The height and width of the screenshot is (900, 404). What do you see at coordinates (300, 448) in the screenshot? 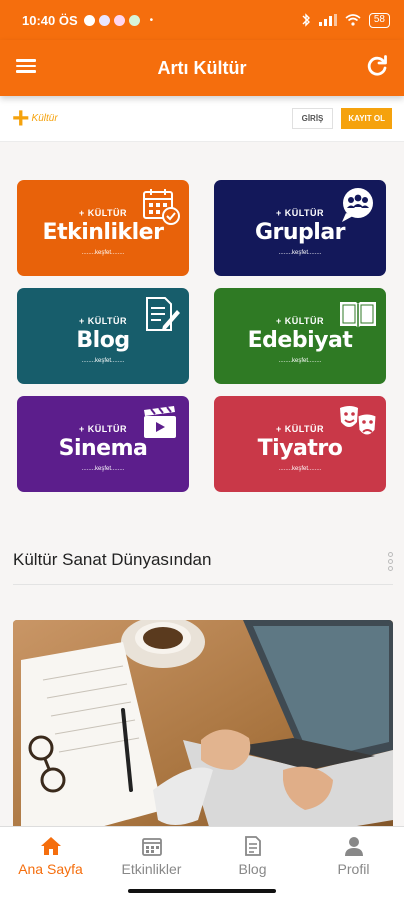
I see `tile-name: Tiyatro` at bounding box center [300, 448].